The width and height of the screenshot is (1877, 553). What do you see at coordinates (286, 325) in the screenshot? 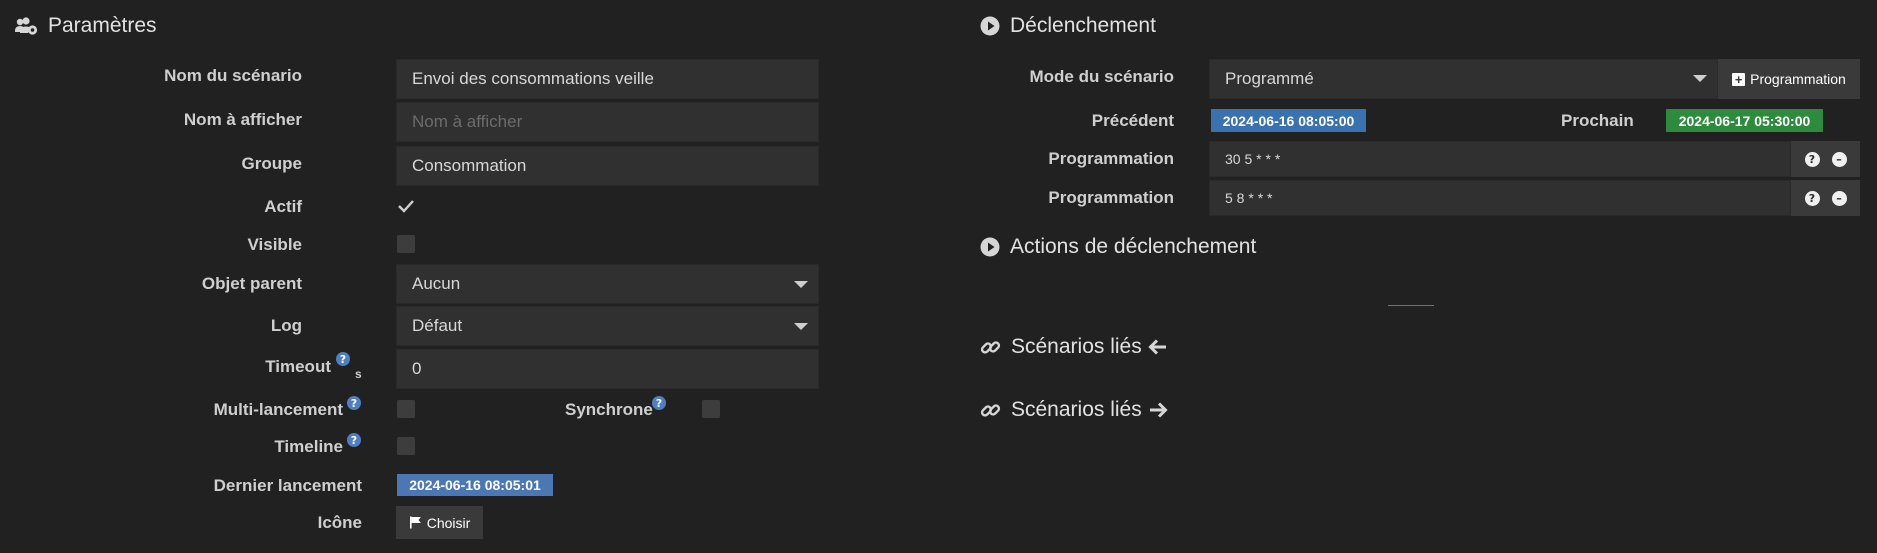
I see `log-label: Log` at bounding box center [286, 325].